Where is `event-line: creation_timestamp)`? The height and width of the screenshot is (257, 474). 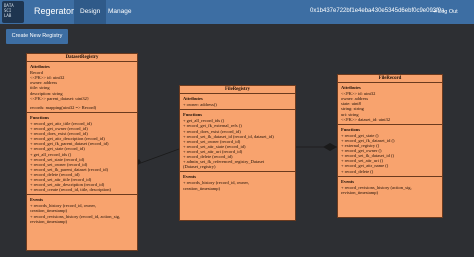 event-line: creation_timestamp) is located at coordinates (201, 188).